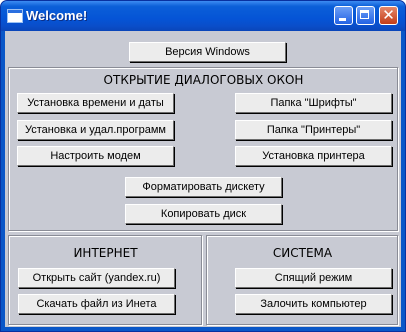  I want to click on app-window-icon, so click(15, 16).